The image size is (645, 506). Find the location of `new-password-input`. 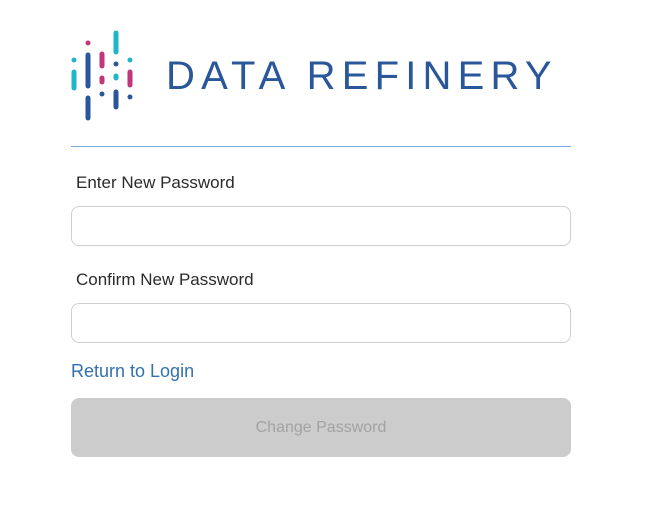

new-password-input is located at coordinates (321, 226).